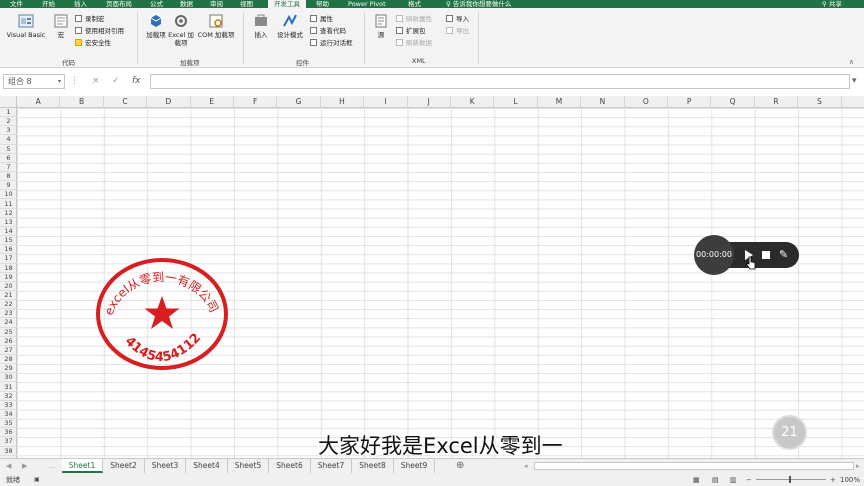 Image resolution: width=864 pixels, height=486 pixels. I want to click on column-header: I, so click(386, 102).